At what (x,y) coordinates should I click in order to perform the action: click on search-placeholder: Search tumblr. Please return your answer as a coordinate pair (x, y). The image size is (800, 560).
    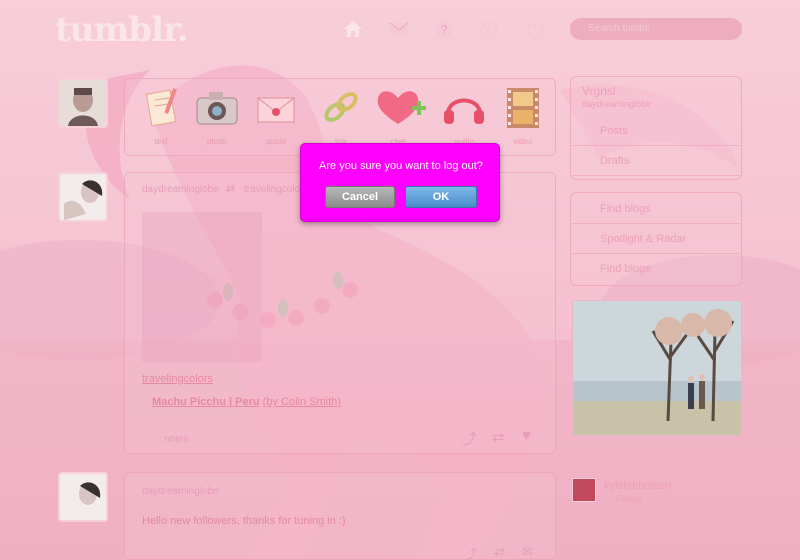
    Looking at the image, I should click on (619, 28).